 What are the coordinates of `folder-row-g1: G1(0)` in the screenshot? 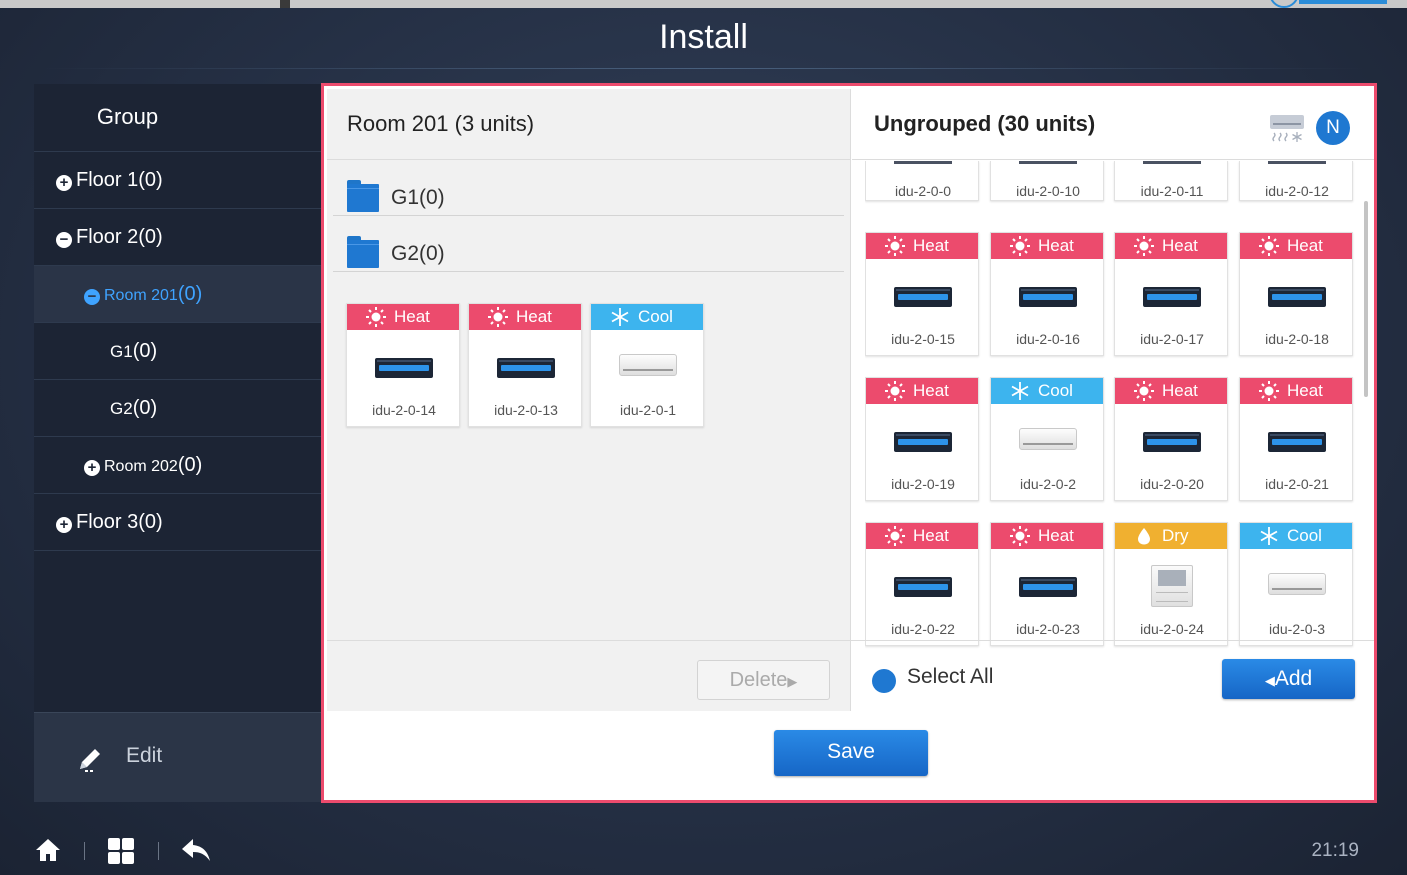 It's located at (588, 188).